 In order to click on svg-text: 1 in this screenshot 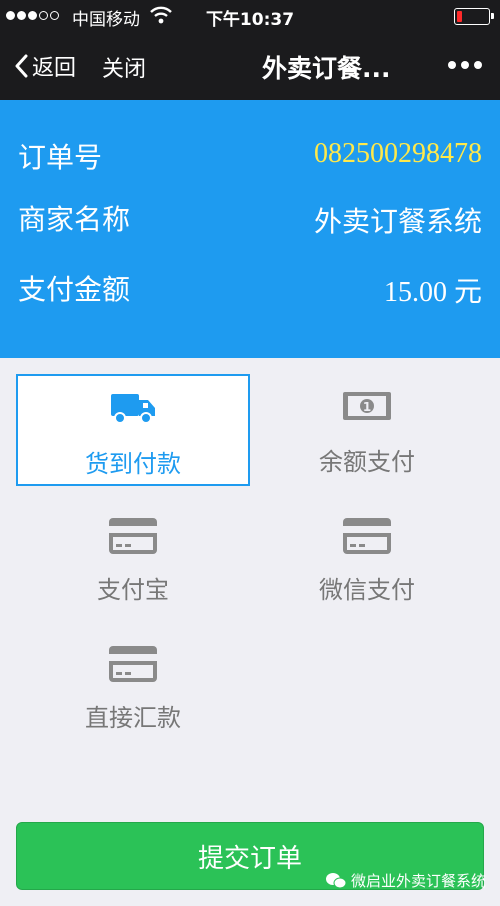, I will do `click(367, 407)`.